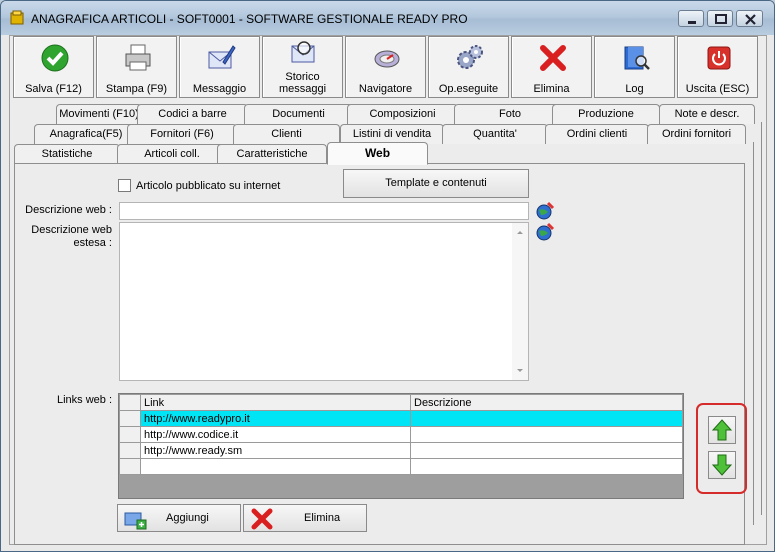 The image size is (775, 552). Describe the element at coordinates (275, 466) in the screenshot. I see `link-cell` at that location.